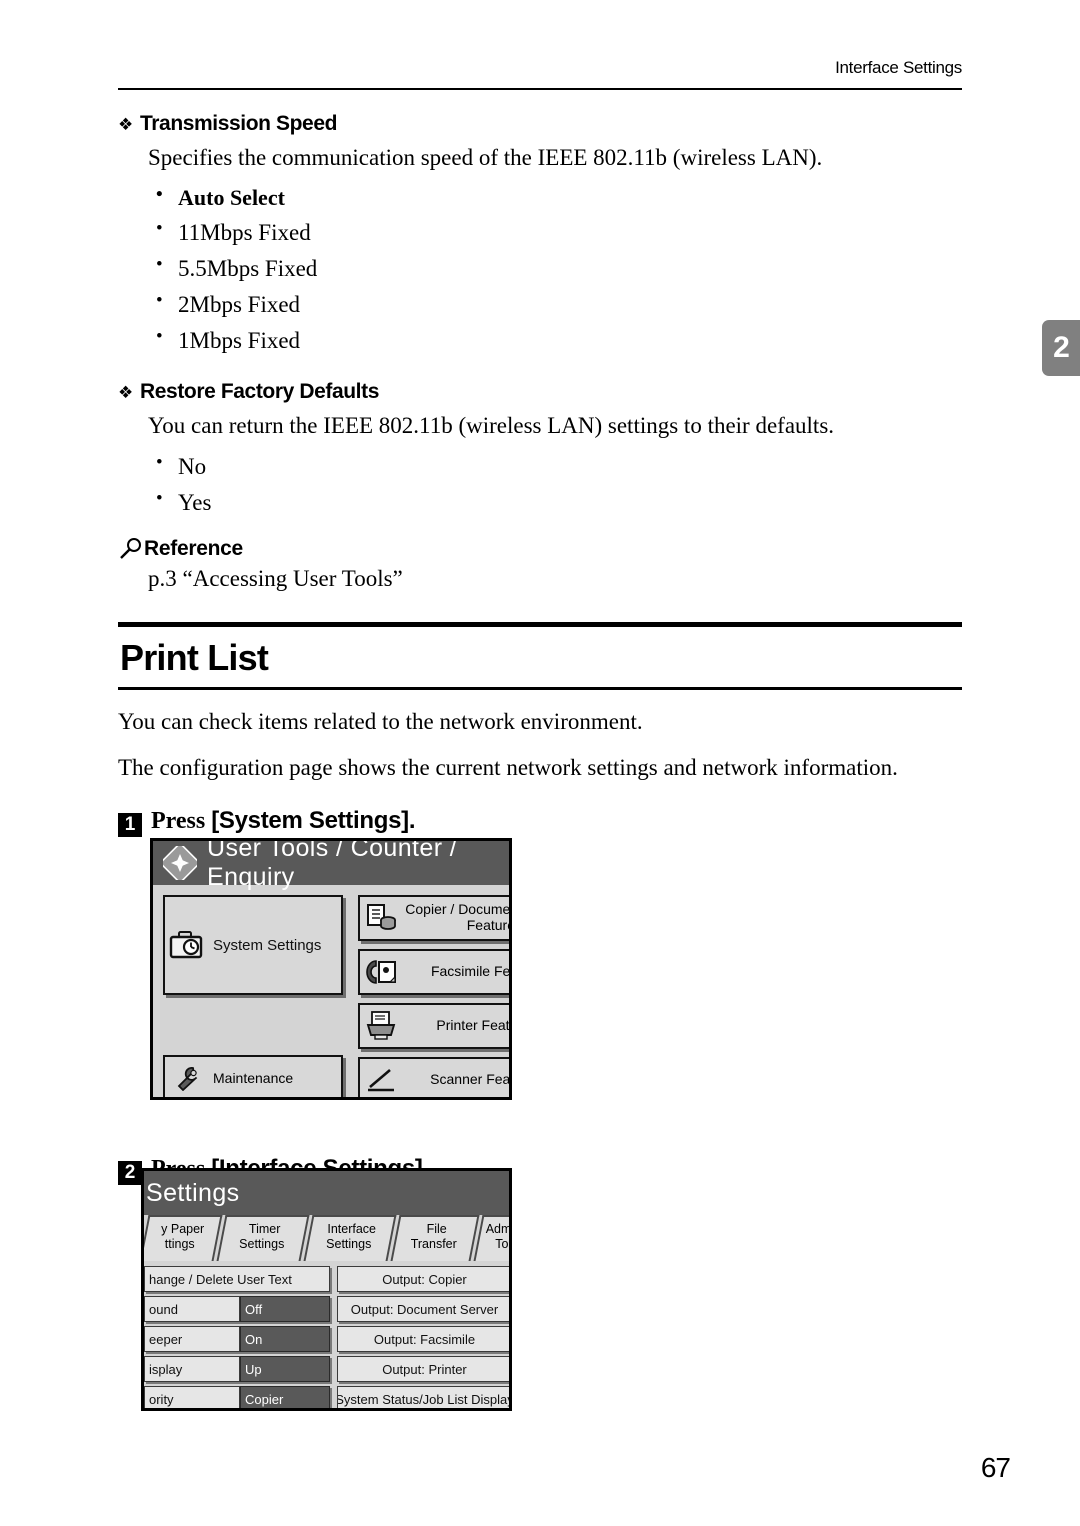 The height and width of the screenshot is (1526, 1080). I want to click on lcd-button-output-facsimile: Output: Facsimile, so click(423, 1339).